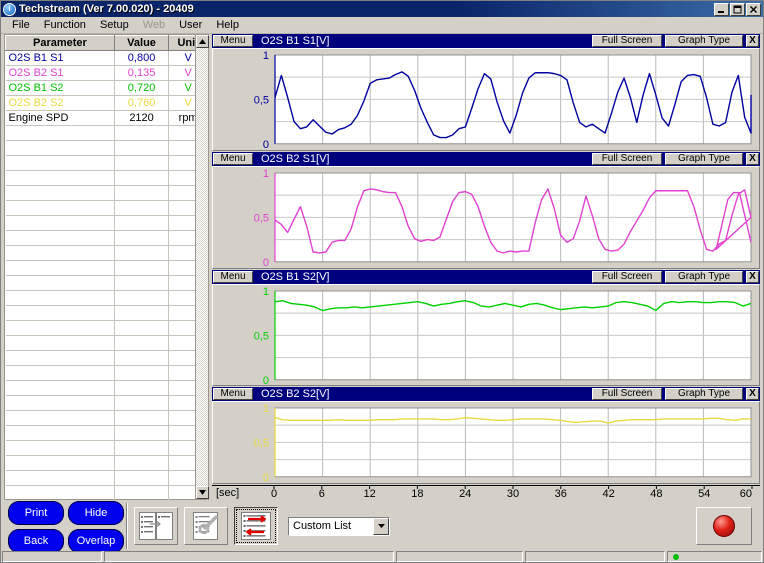  I want to click on menu-user: User, so click(190, 25).